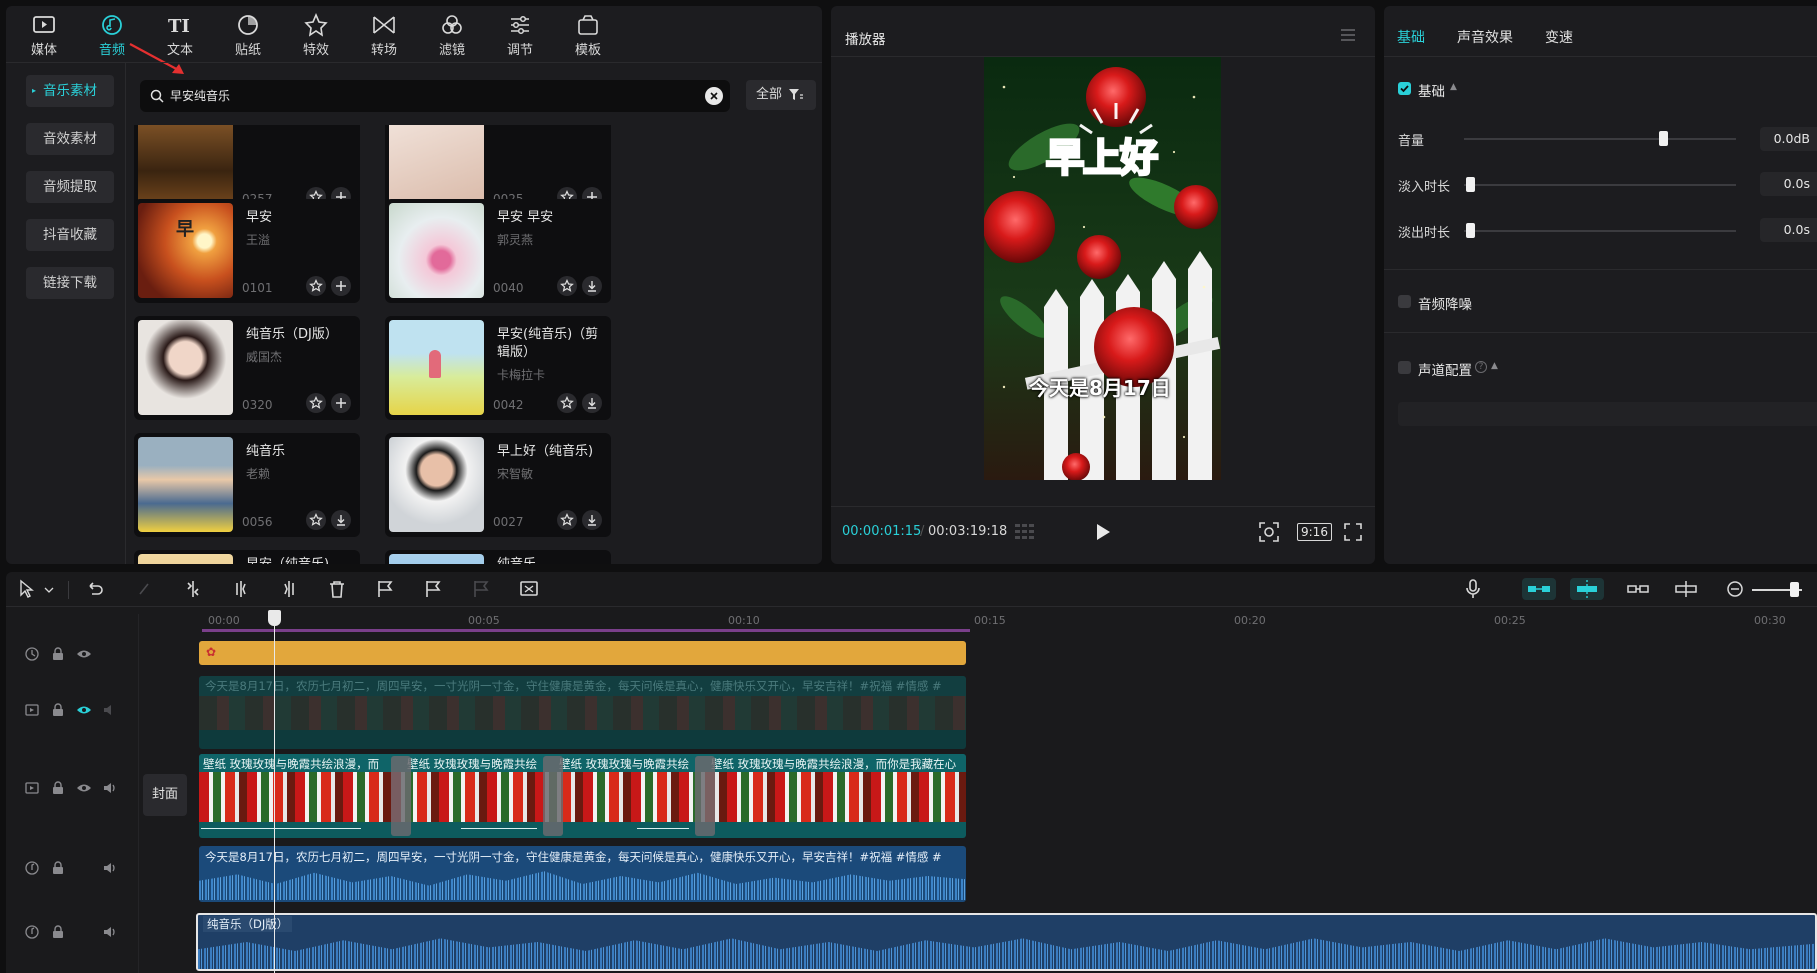  What do you see at coordinates (274, 618) in the screenshot?
I see `playhead-handle` at bounding box center [274, 618].